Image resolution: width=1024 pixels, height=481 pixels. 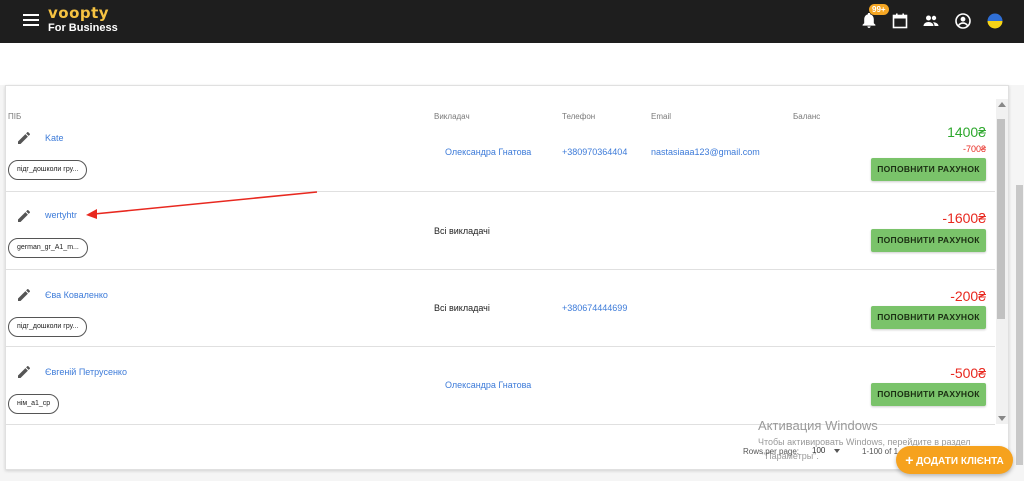 What do you see at coordinates (76, 295) in the screenshot?
I see `client-name-link: Єва Коваленко` at bounding box center [76, 295].